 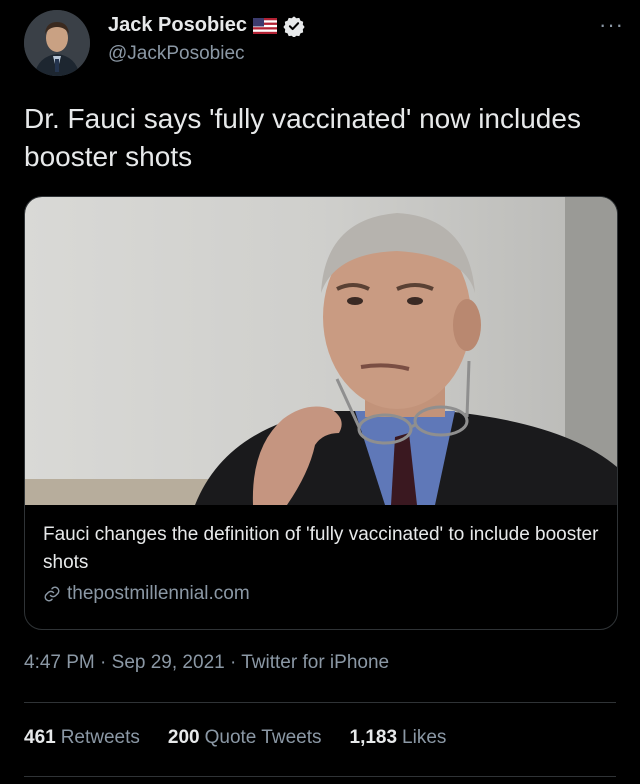 What do you see at coordinates (315, 662) in the screenshot?
I see `tweet-client: Twitter for iPhone` at bounding box center [315, 662].